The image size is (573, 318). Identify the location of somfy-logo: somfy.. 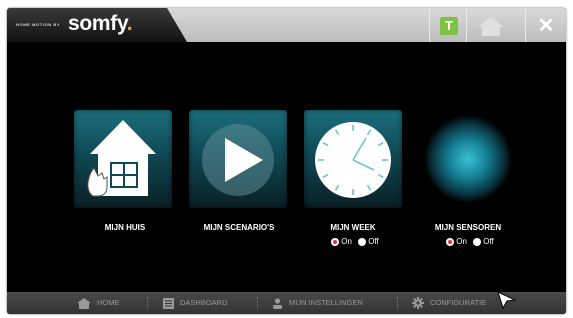
(100, 24).